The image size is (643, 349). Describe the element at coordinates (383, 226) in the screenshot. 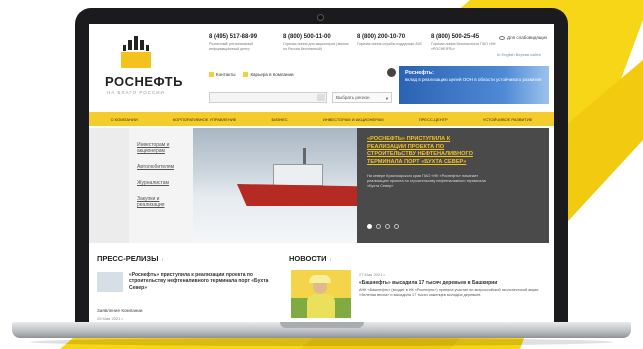

I see `carousel-dots` at that location.